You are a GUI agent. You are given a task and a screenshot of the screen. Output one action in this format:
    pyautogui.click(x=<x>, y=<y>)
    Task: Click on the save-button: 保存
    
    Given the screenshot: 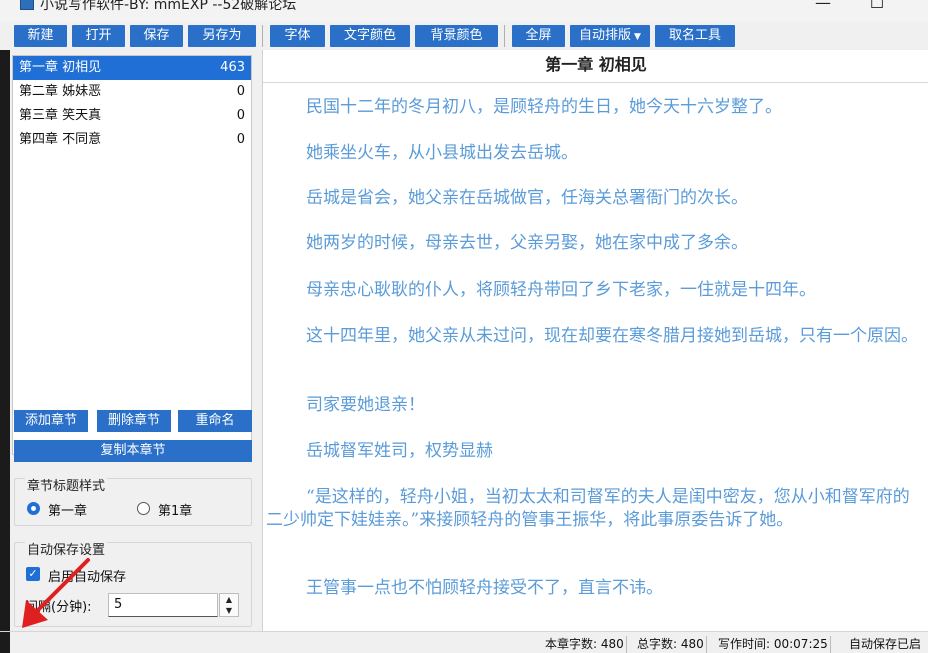 What is the action you would take?
    pyautogui.click(x=156, y=36)
    